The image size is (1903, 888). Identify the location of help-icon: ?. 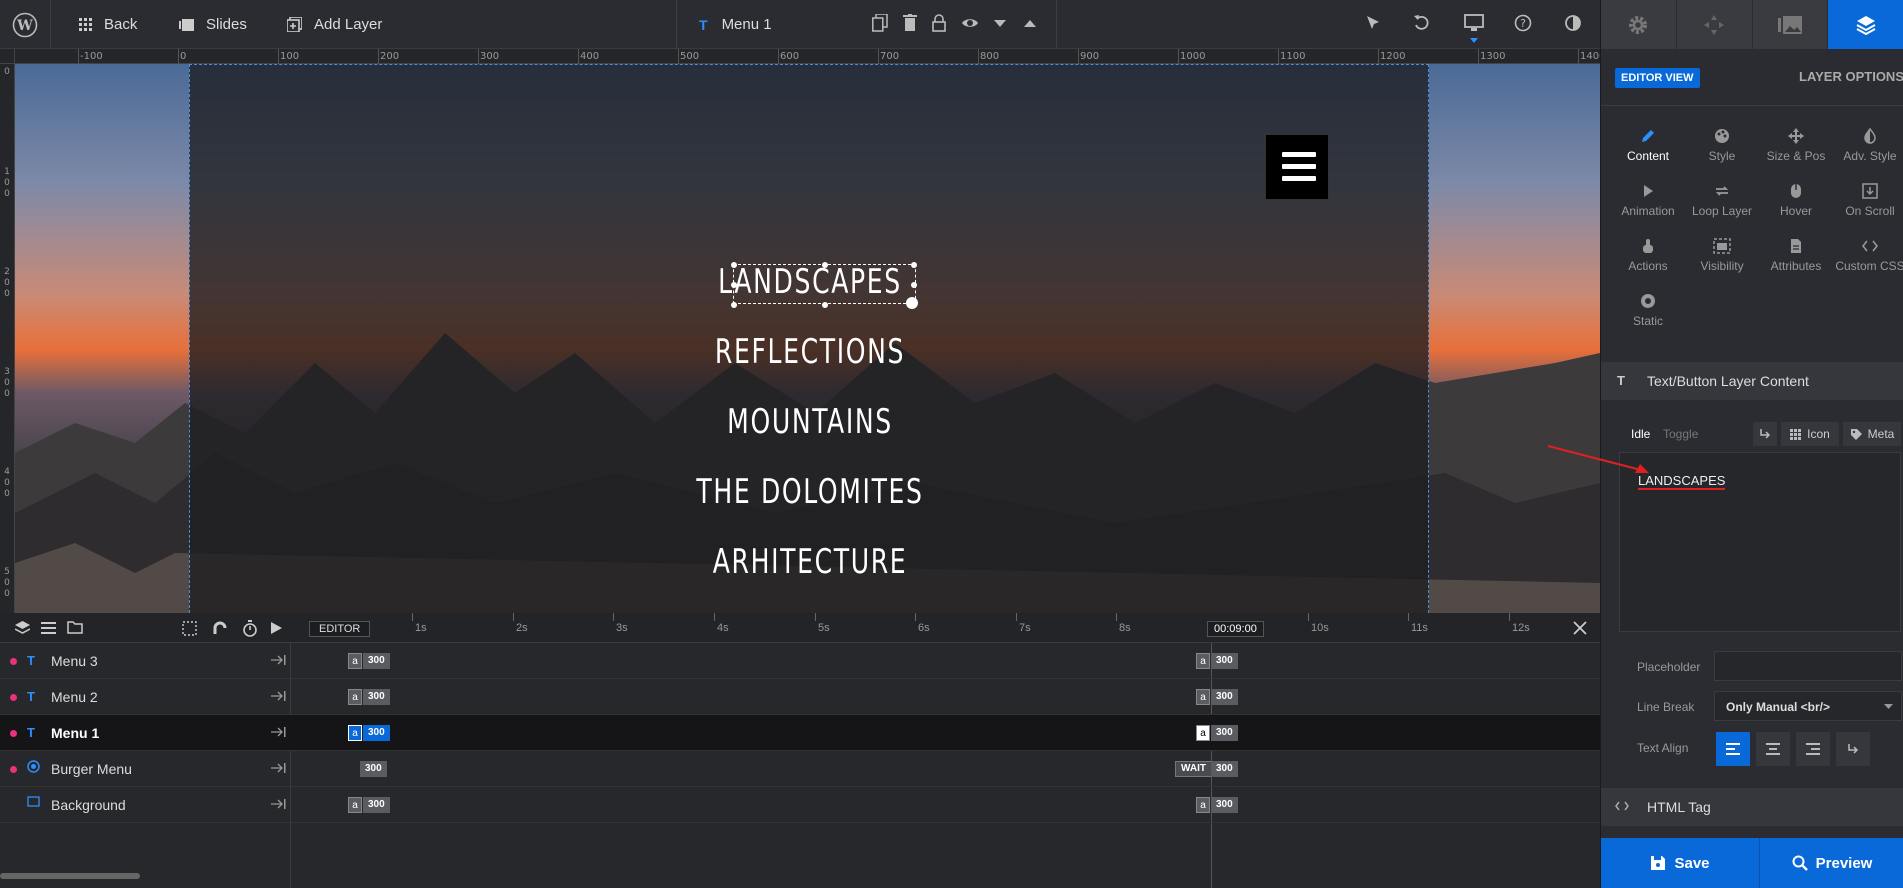
(1524, 24).